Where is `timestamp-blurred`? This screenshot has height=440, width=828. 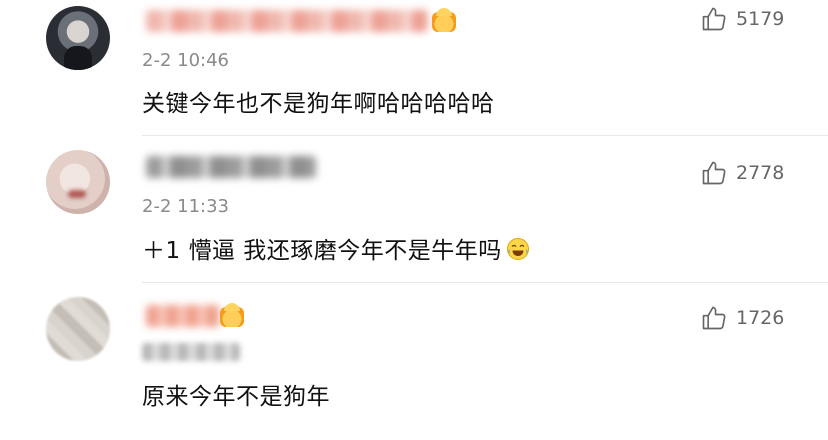 timestamp-blurred is located at coordinates (191, 352).